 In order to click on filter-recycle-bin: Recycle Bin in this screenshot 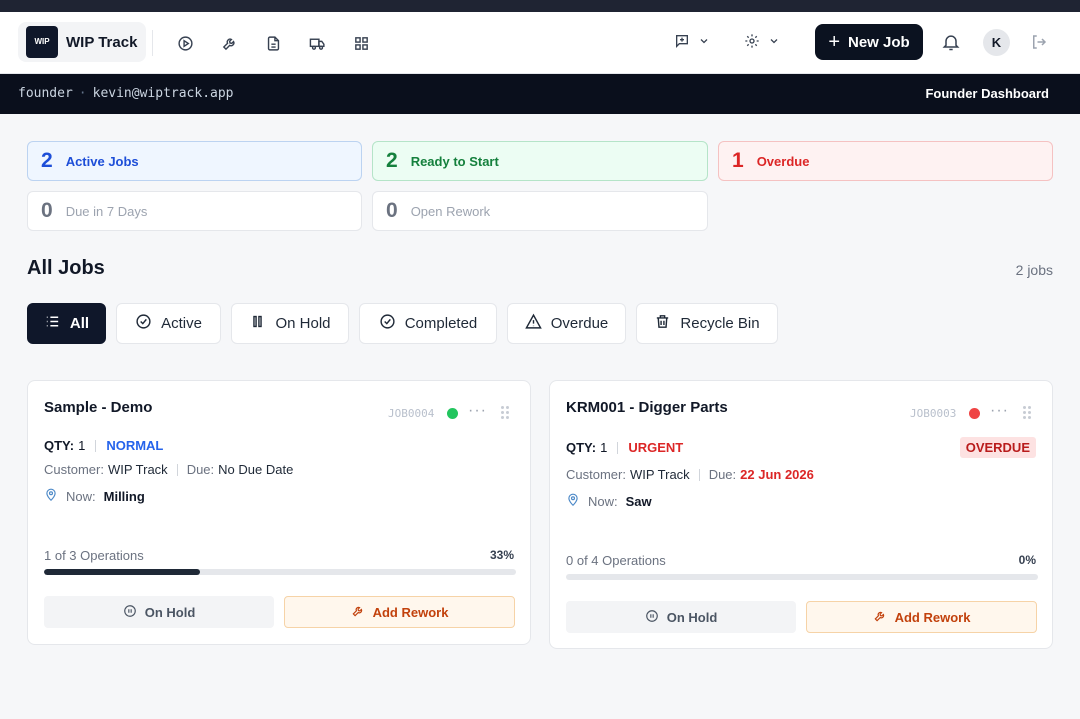, I will do `click(707, 323)`.